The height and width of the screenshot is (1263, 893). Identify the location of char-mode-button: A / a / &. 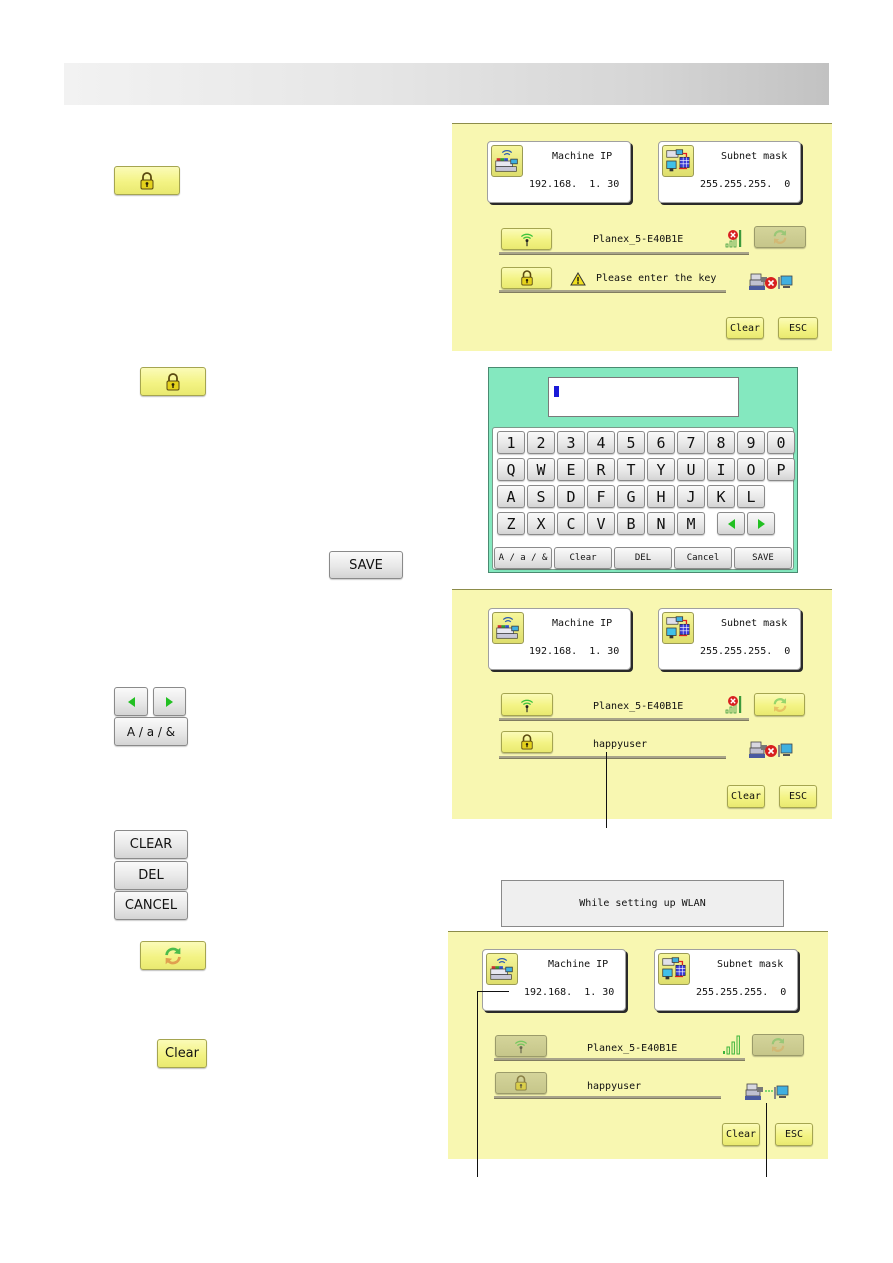
(151, 731).